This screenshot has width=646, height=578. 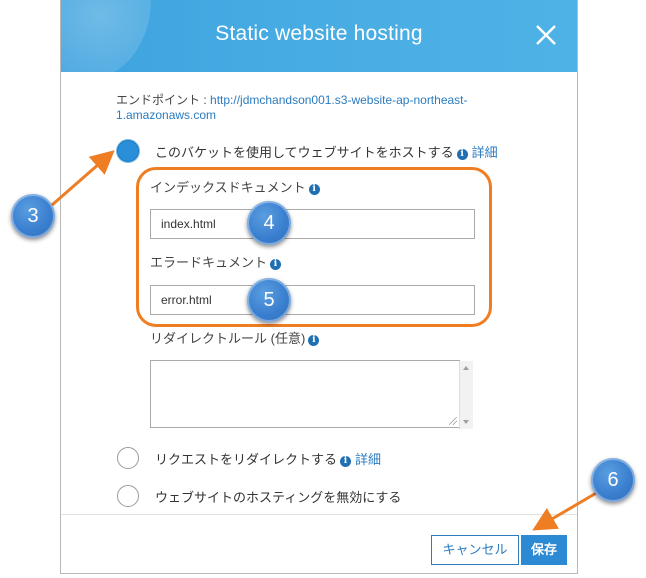 What do you see at coordinates (269, 300) in the screenshot?
I see `callout-badge-5: 5` at bounding box center [269, 300].